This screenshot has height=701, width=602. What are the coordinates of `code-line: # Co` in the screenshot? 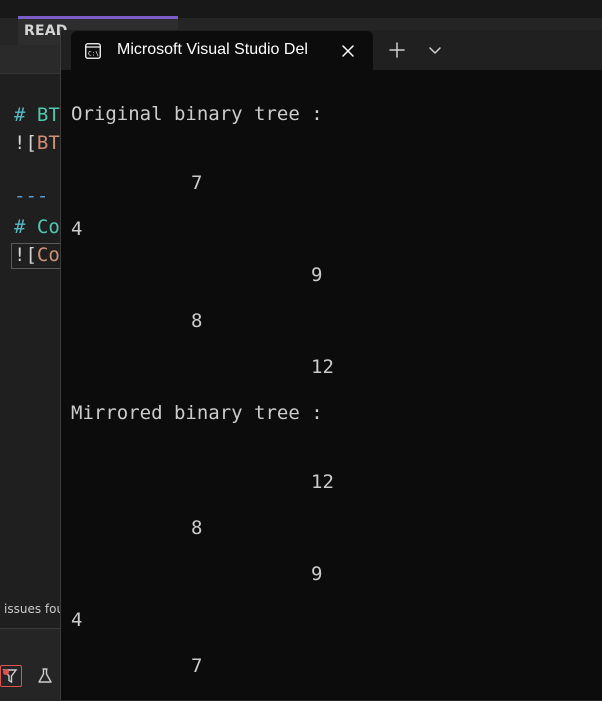 It's located at (37, 227).